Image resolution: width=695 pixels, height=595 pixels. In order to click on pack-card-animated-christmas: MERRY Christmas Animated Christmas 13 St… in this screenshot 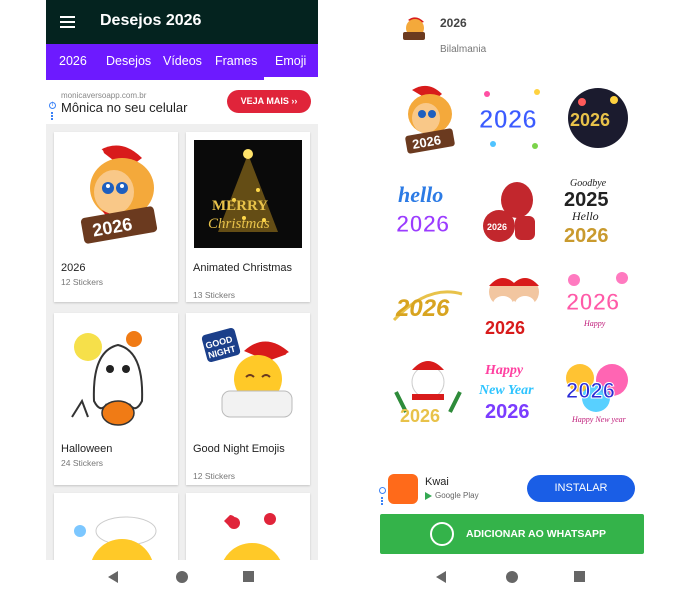, I will do `click(248, 217)`.